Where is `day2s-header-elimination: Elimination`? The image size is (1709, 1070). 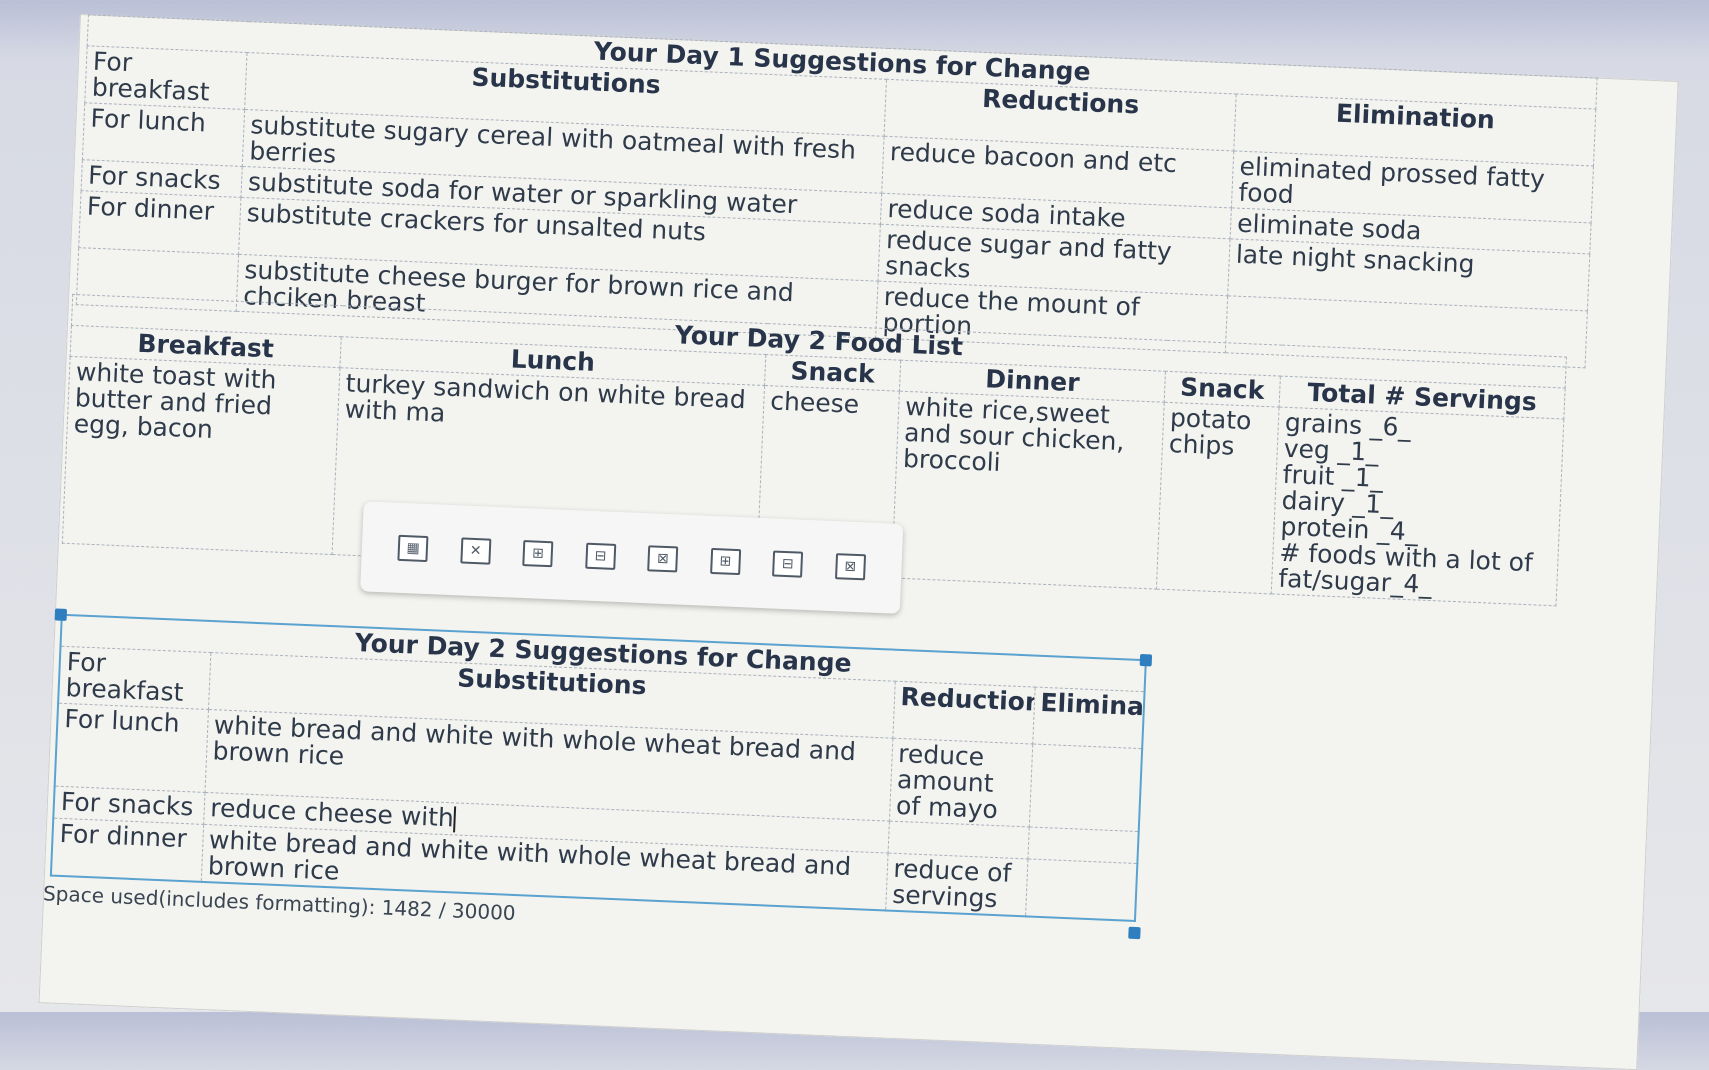
day2s-header-elimination: Elimination is located at coordinates (1088, 718).